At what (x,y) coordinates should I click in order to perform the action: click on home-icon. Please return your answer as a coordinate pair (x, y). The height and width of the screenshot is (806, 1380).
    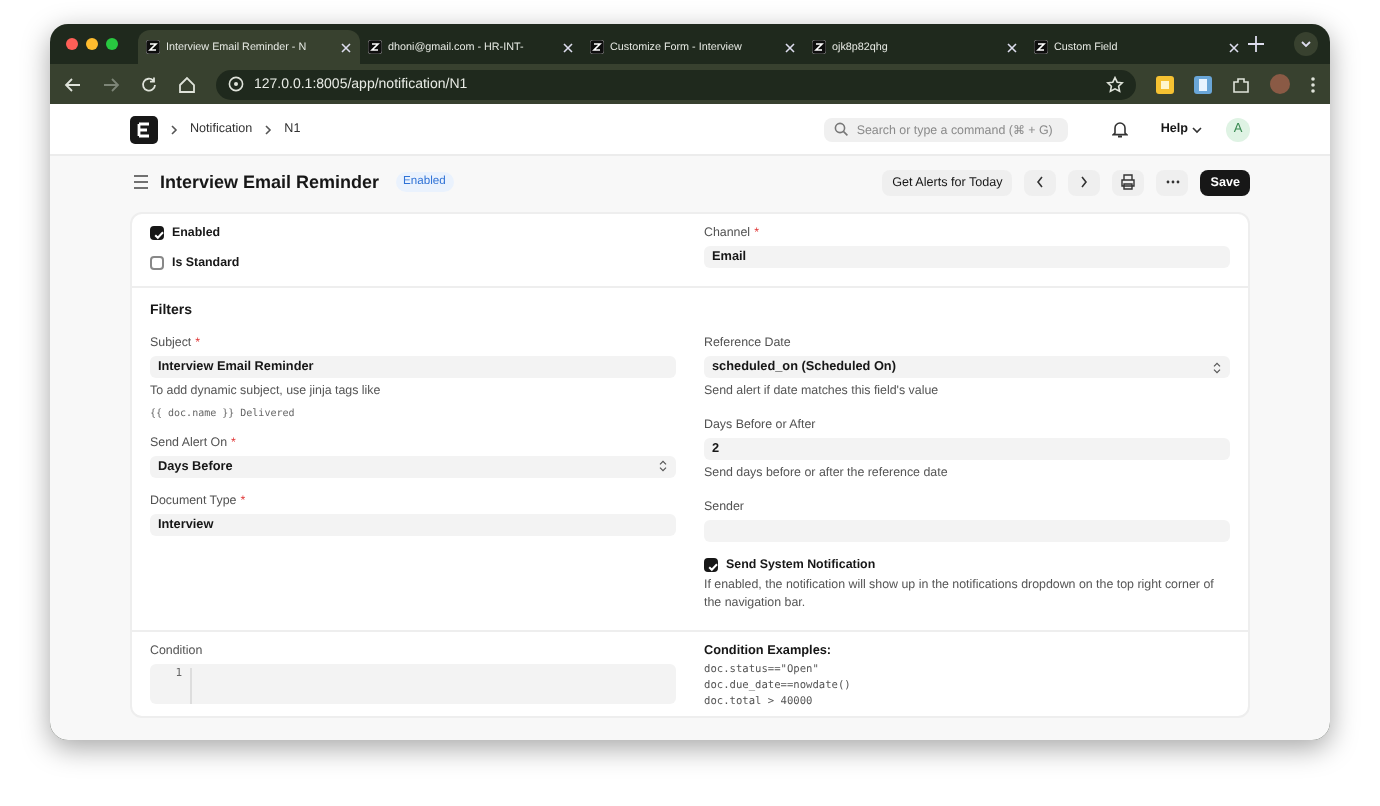
    Looking at the image, I should click on (187, 84).